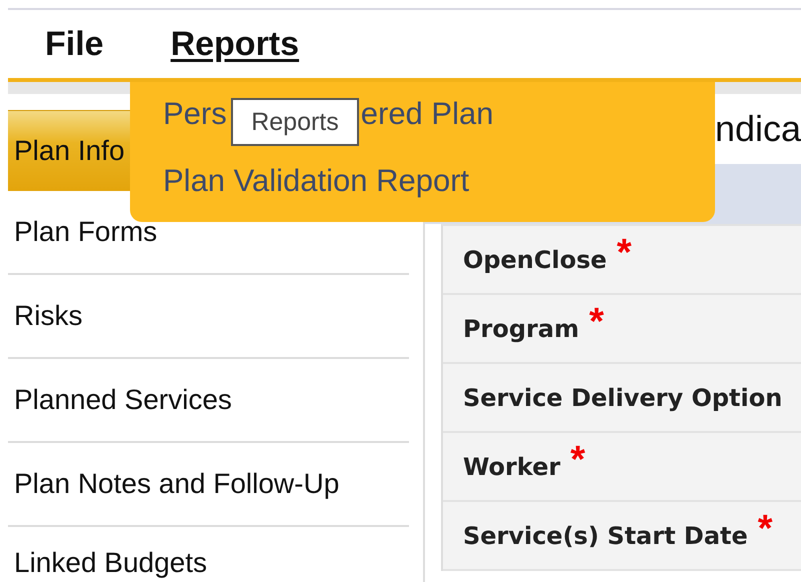 This screenshot has width=801, height=582. I want to click on menu-item: Reports, so click(235, 44).